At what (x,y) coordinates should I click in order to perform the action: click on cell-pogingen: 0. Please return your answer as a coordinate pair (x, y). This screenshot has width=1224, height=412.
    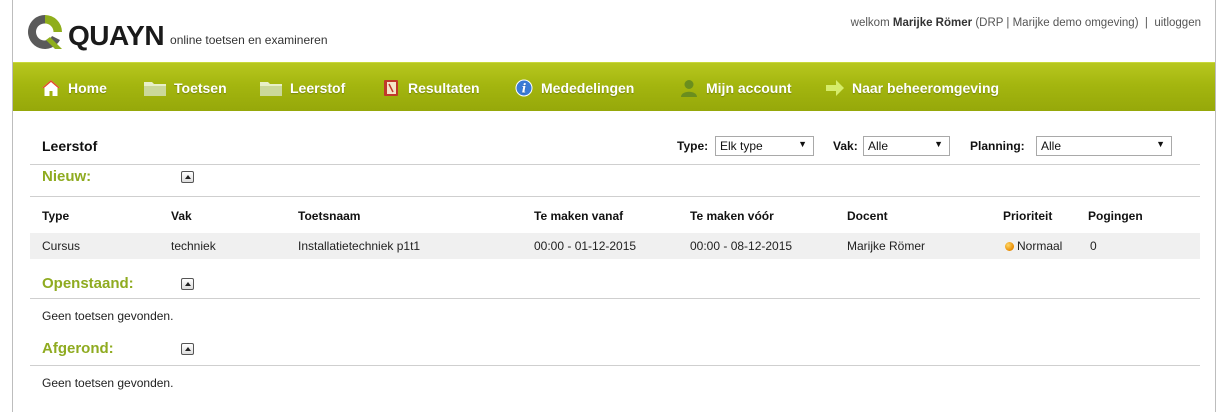
    Looking at the image, I should click on (1093, 246).